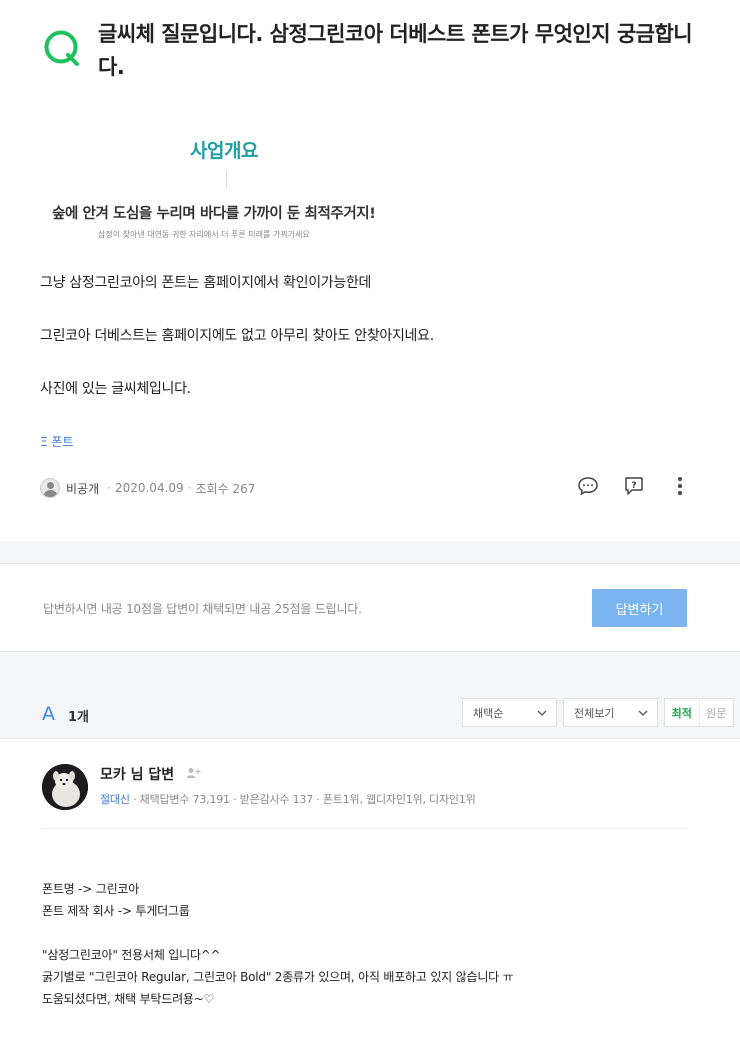 This screenshot has width=740, height=1041. I want to click on answer-a-icon: A, so click(48, 714).